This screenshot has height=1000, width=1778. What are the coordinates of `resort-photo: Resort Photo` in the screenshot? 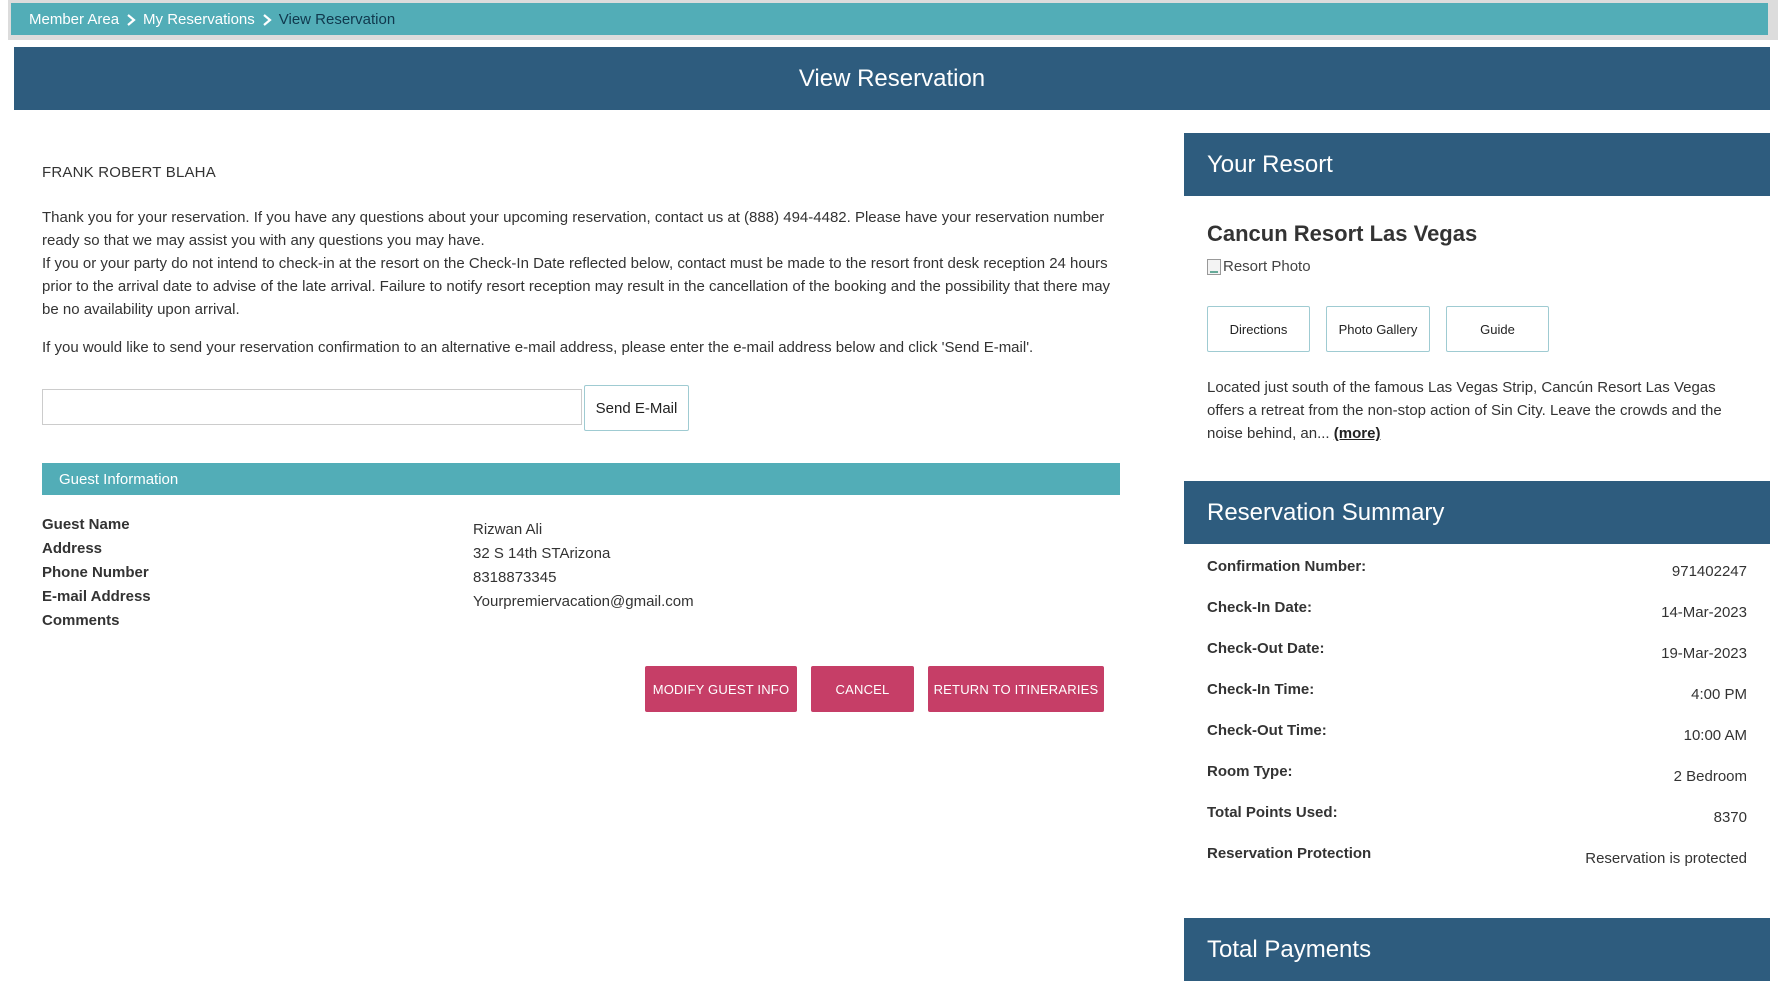 It's located at (1259, 266).